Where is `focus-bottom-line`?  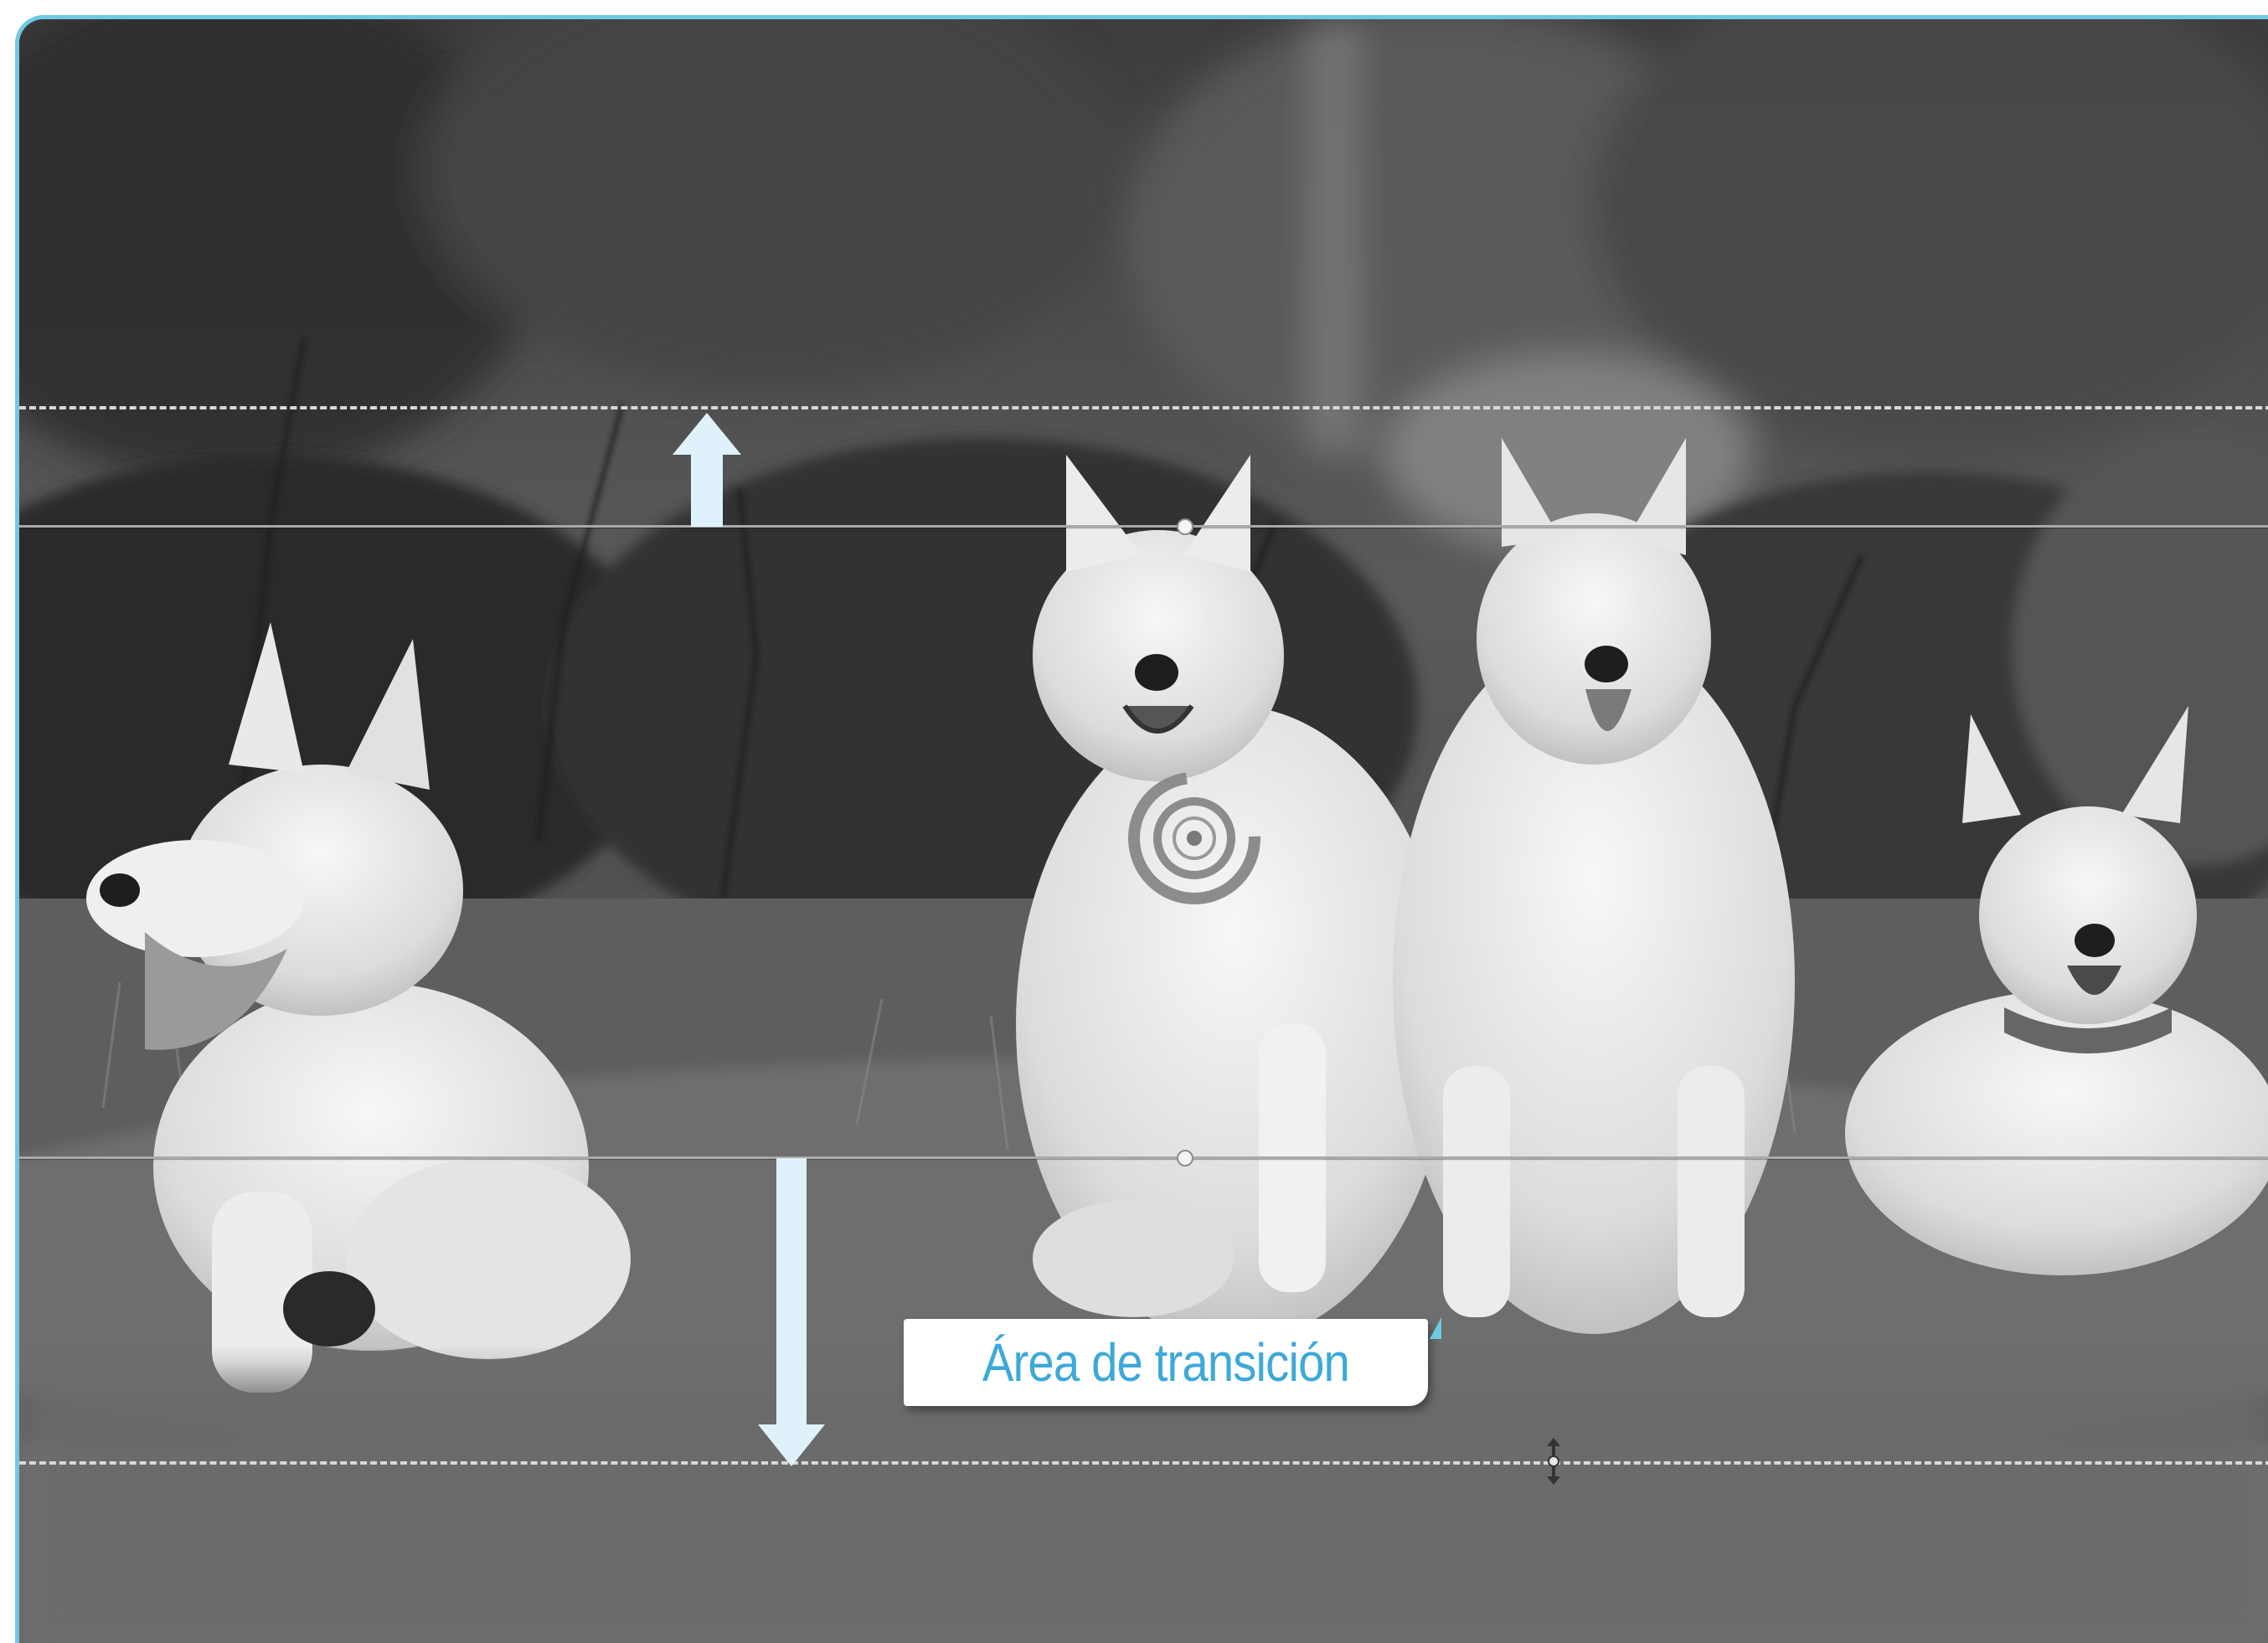 focus-bottom-line is located at coordinates (1143, 1157).